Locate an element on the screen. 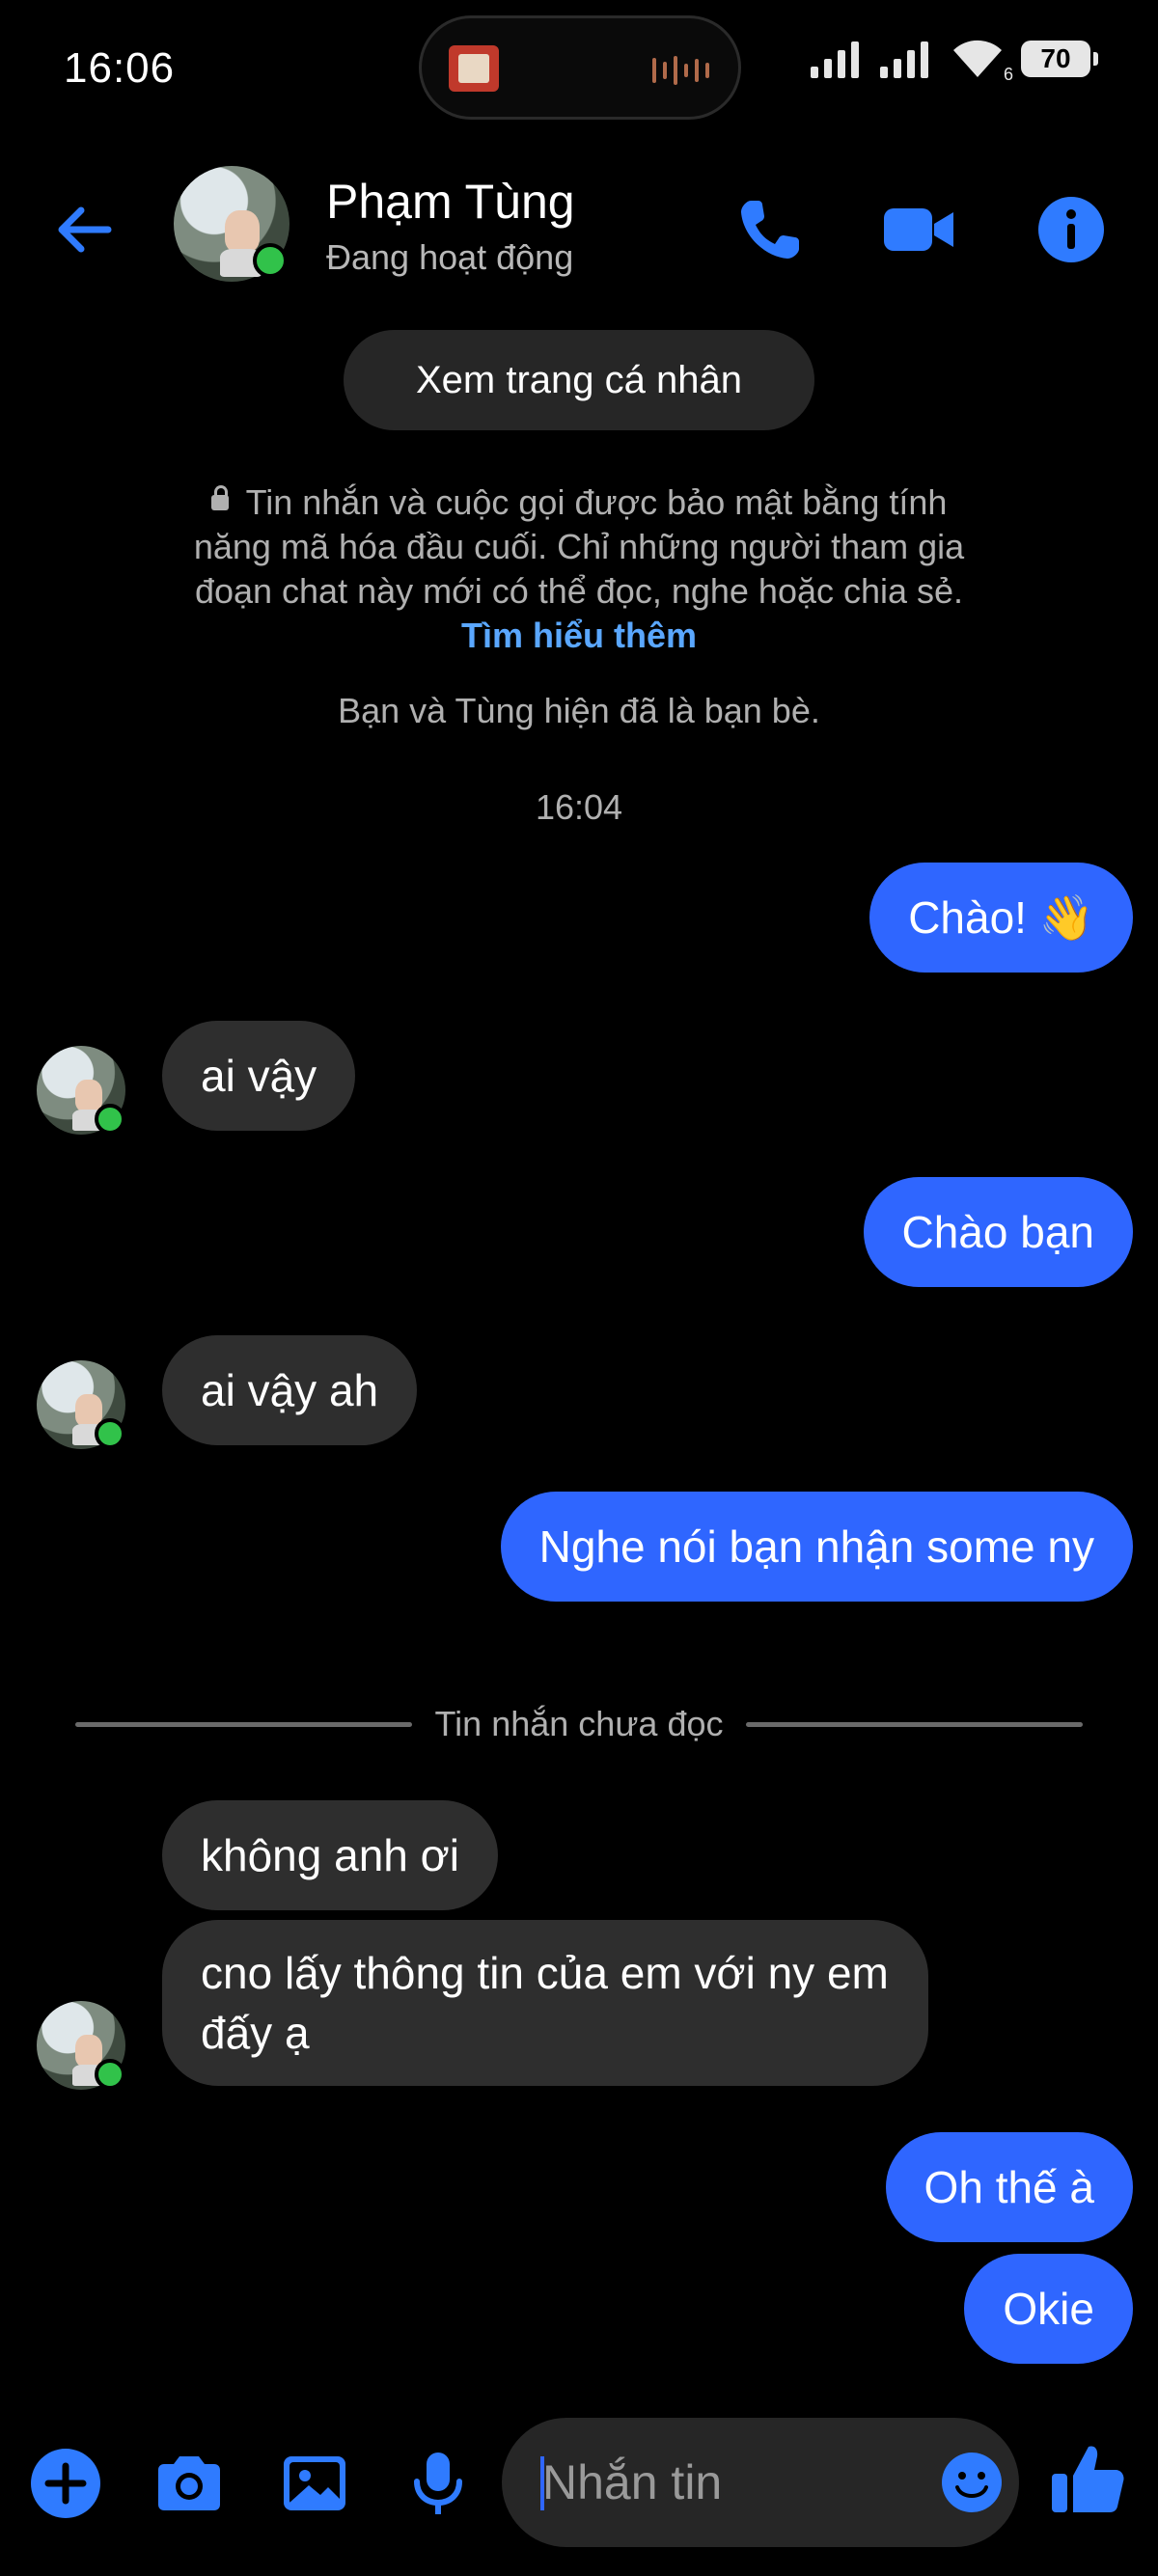 This screenshot has height=2576, width=1158. camera-icon is located at coordinates (189, 2483).